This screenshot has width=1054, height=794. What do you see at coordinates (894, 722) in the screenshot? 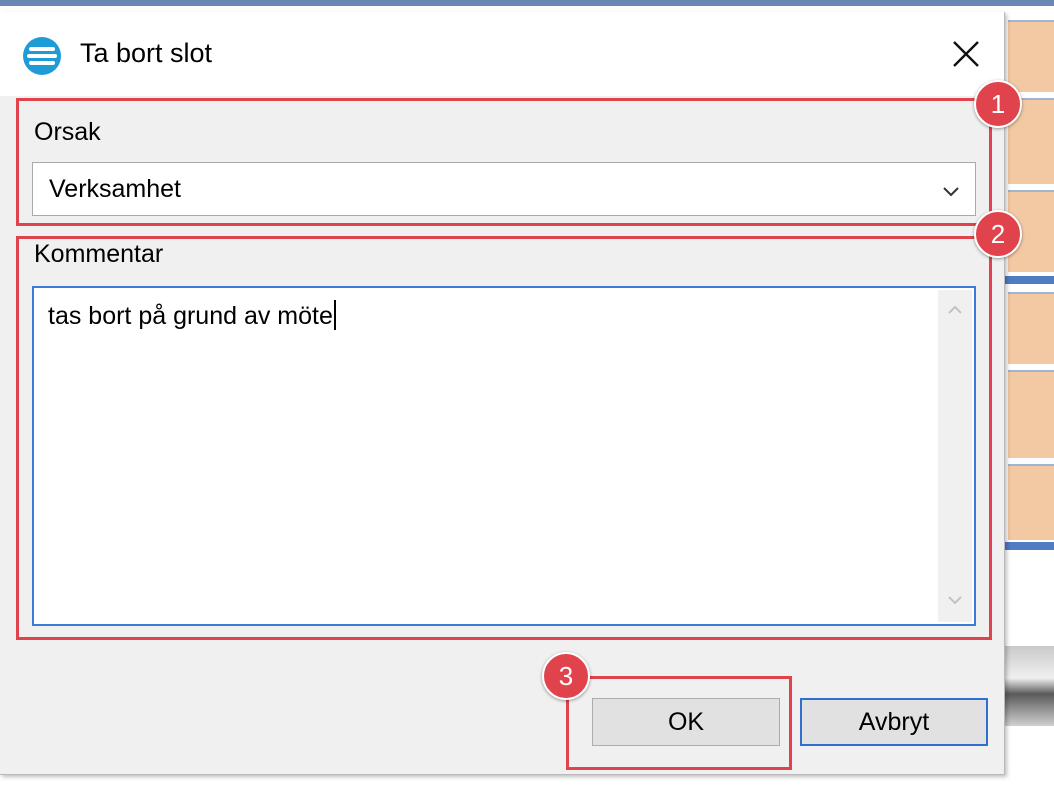
I see `cancel-button: Avbryt` at bounding box center [894, 722].